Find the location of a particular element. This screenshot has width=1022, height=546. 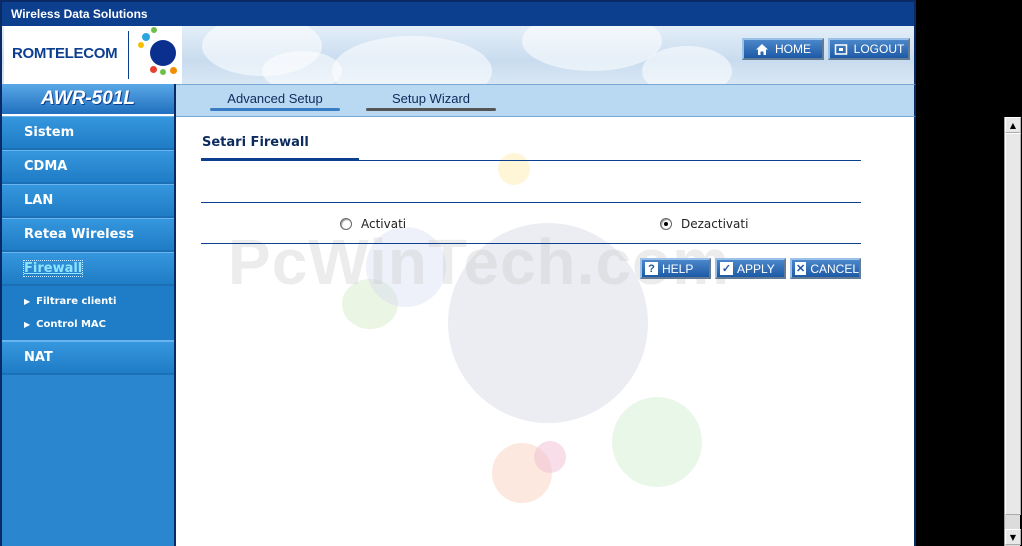

logo-divider is located at coordinates (128, 55).